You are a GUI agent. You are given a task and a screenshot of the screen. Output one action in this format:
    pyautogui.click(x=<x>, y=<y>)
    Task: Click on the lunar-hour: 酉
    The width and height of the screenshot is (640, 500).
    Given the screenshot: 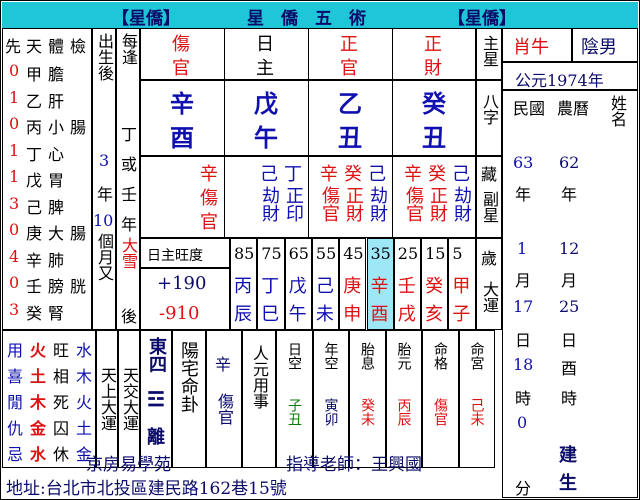 What is the action you would take?
    pyautogui.click(x=569, y=368)
    